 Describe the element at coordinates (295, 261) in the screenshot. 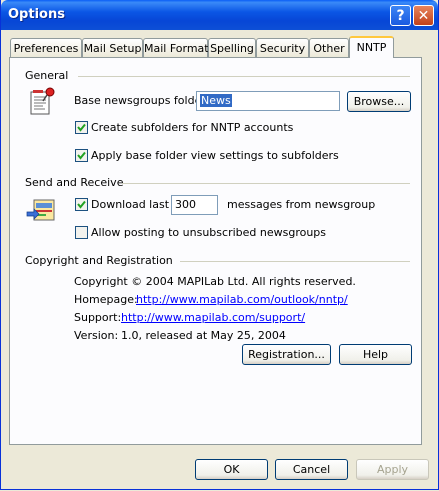

I see `copyright-divider` at that location.